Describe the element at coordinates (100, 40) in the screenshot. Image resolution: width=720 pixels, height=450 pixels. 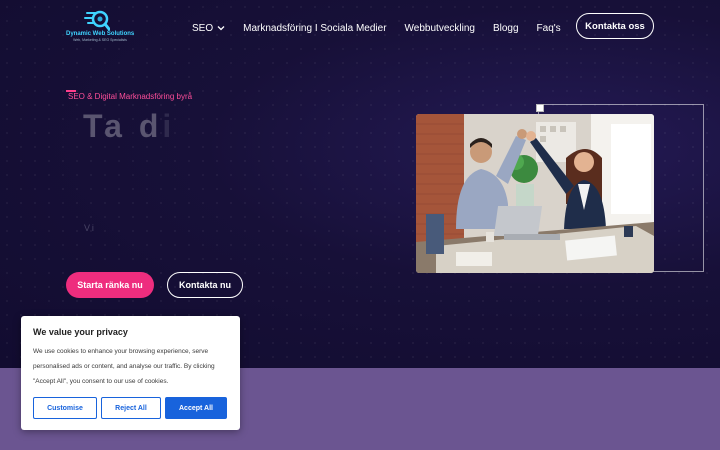
I see `logo-tagline: Web, Marketing & SEO Specialists` at that location.